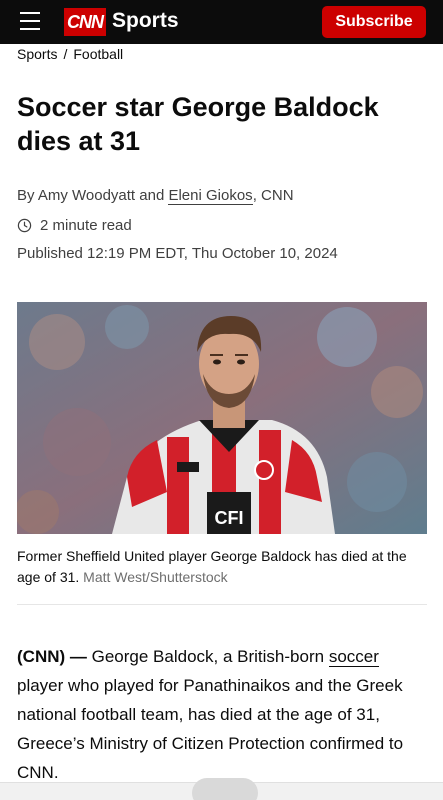 Image resolution: width=443 pixels, height=800 pixels. I want to click on article-headline: Soccer star George Baldock dies at 31, so click(198, 124).